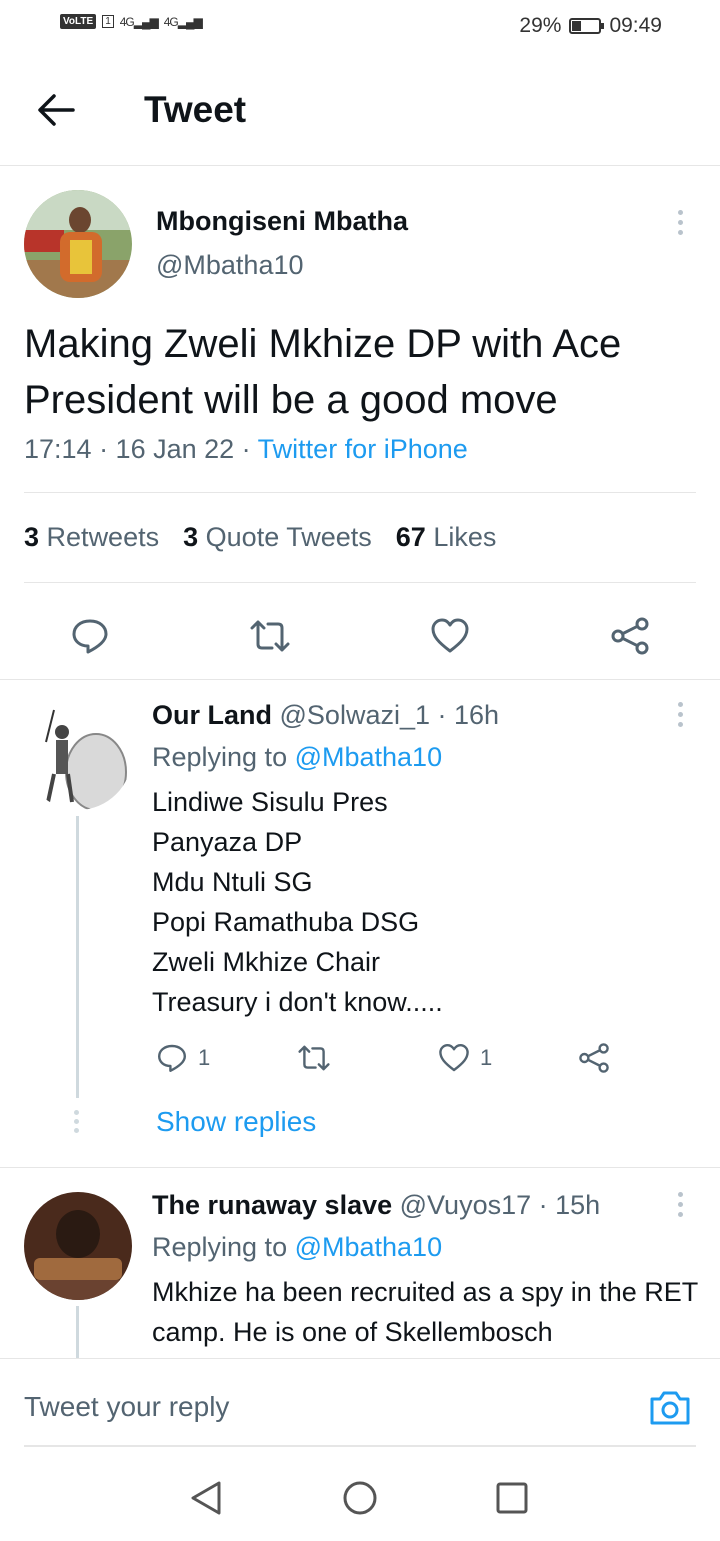 This screenshot has height=1541, width=720. What do you see at coordinates (465, 537) in the screenshot?
I see `likes-label: Likes` at bounding box center [465, 537].